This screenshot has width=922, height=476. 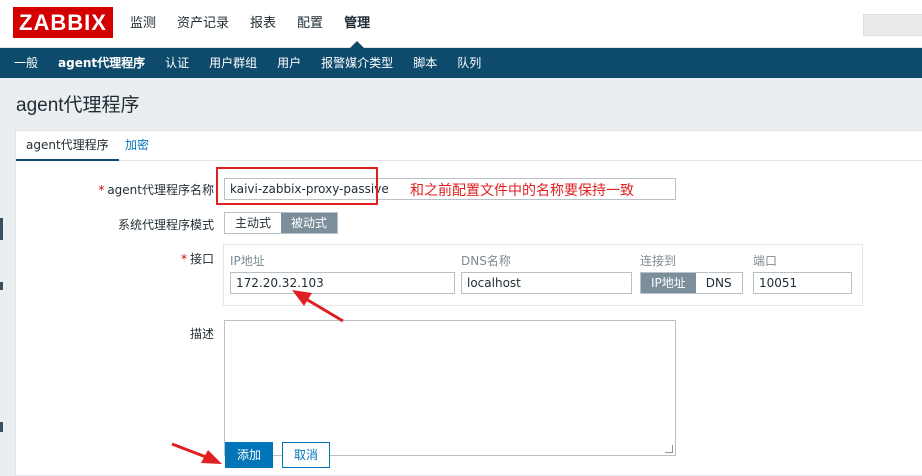 I want to click on arrow-to-add-button-icon, so click(x=196, y=453).